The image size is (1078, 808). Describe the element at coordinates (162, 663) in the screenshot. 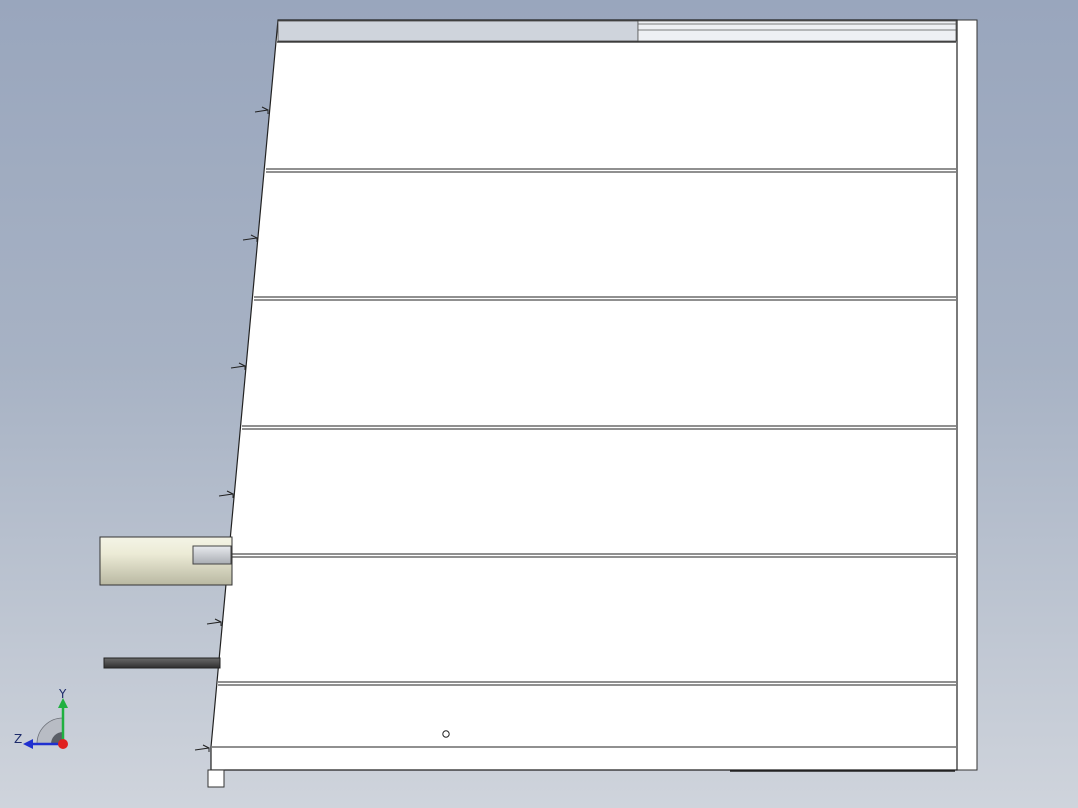

I see `dark-rod` at that location.